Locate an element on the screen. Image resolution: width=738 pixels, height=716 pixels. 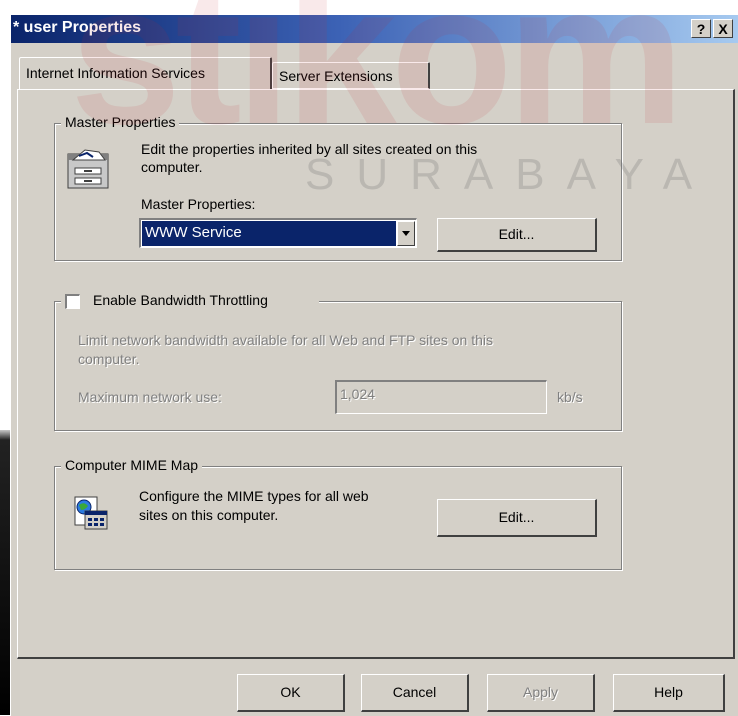
background-strip is located at coordinates (5, 357).